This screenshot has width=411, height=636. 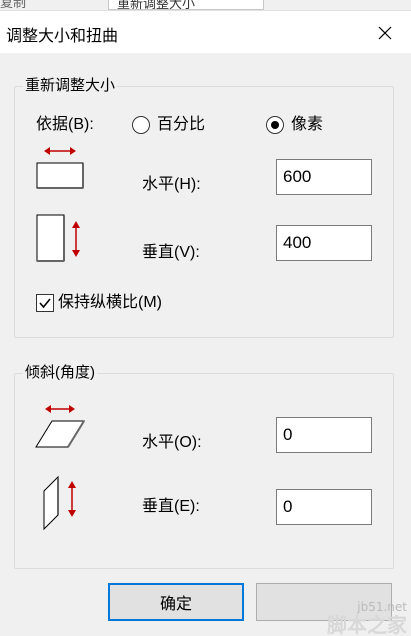 I want to click on by-label: 依据(B):, so click(x=65, y=124).